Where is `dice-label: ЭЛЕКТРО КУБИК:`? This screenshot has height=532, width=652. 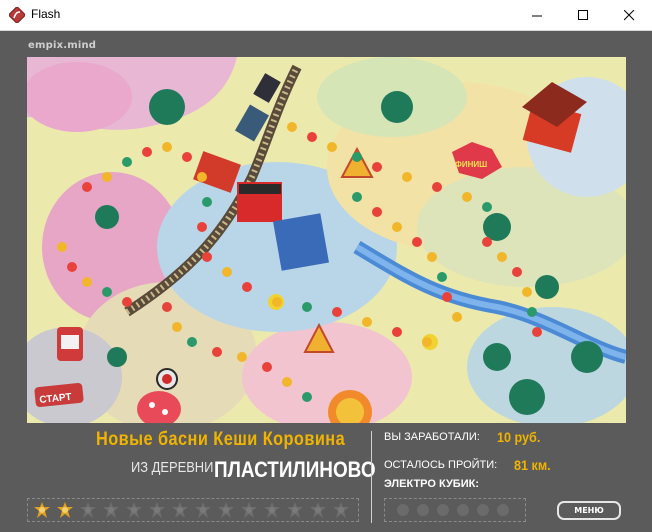 dice-label: ЭЛЕКТРО КУБИК: is located at coordinates (431, 484).